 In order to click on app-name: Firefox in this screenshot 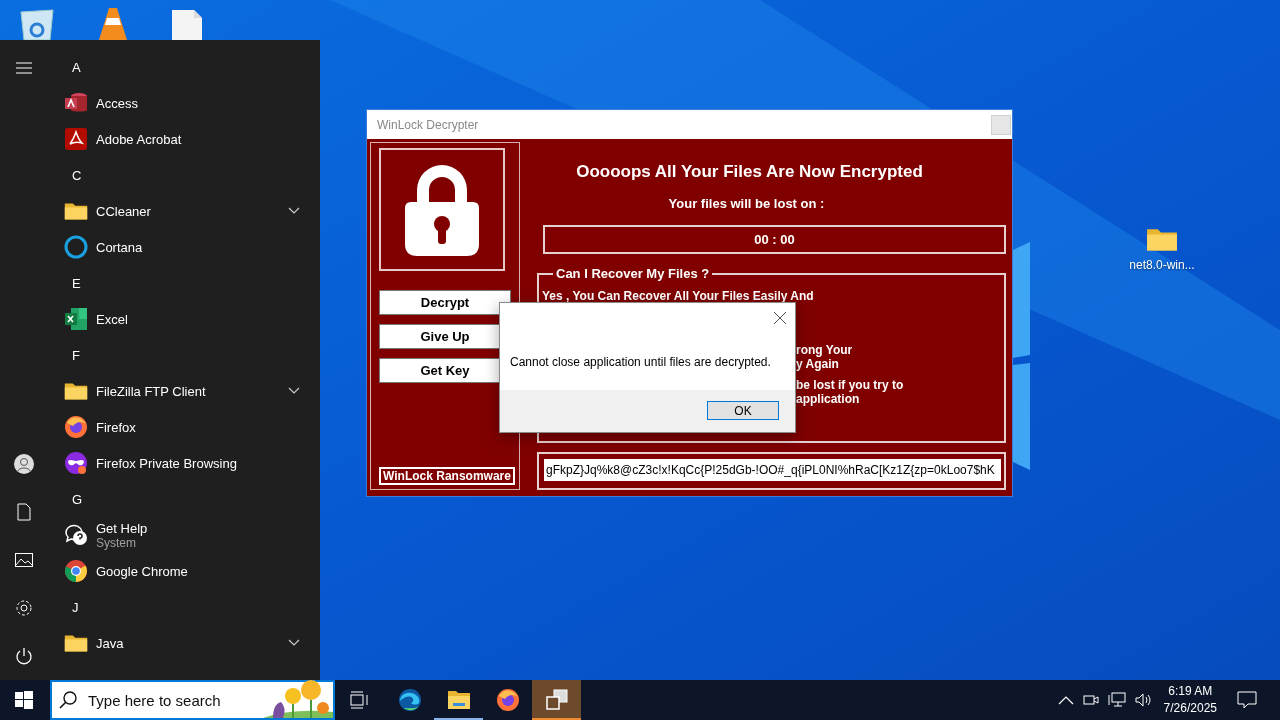, I will do `click(198, 427)`.